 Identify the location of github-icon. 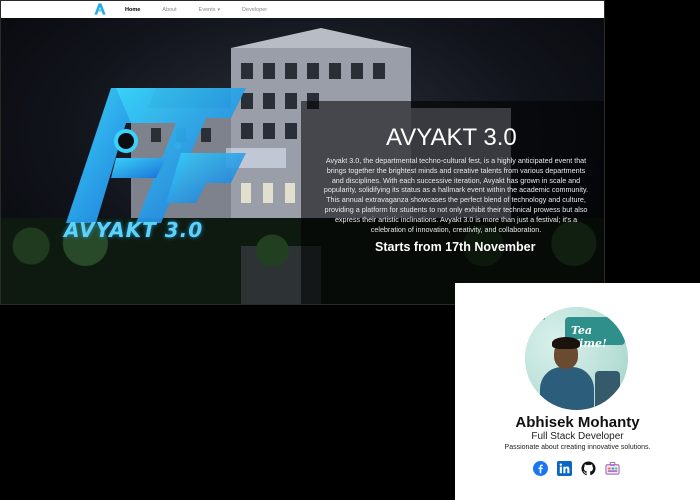
(588, 468).